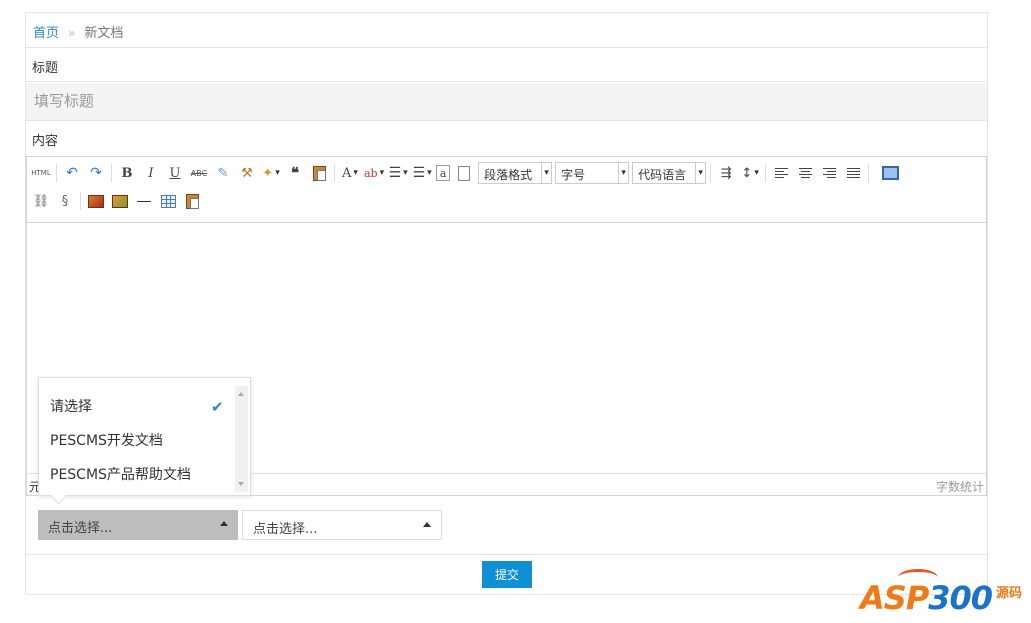 Image resolution: width=1031 pixels, height=623 pixels. What do you see at coordinates (241, 394) in the screenshot?
I see `scroll-up-icon` at bounding box center [241, 394].